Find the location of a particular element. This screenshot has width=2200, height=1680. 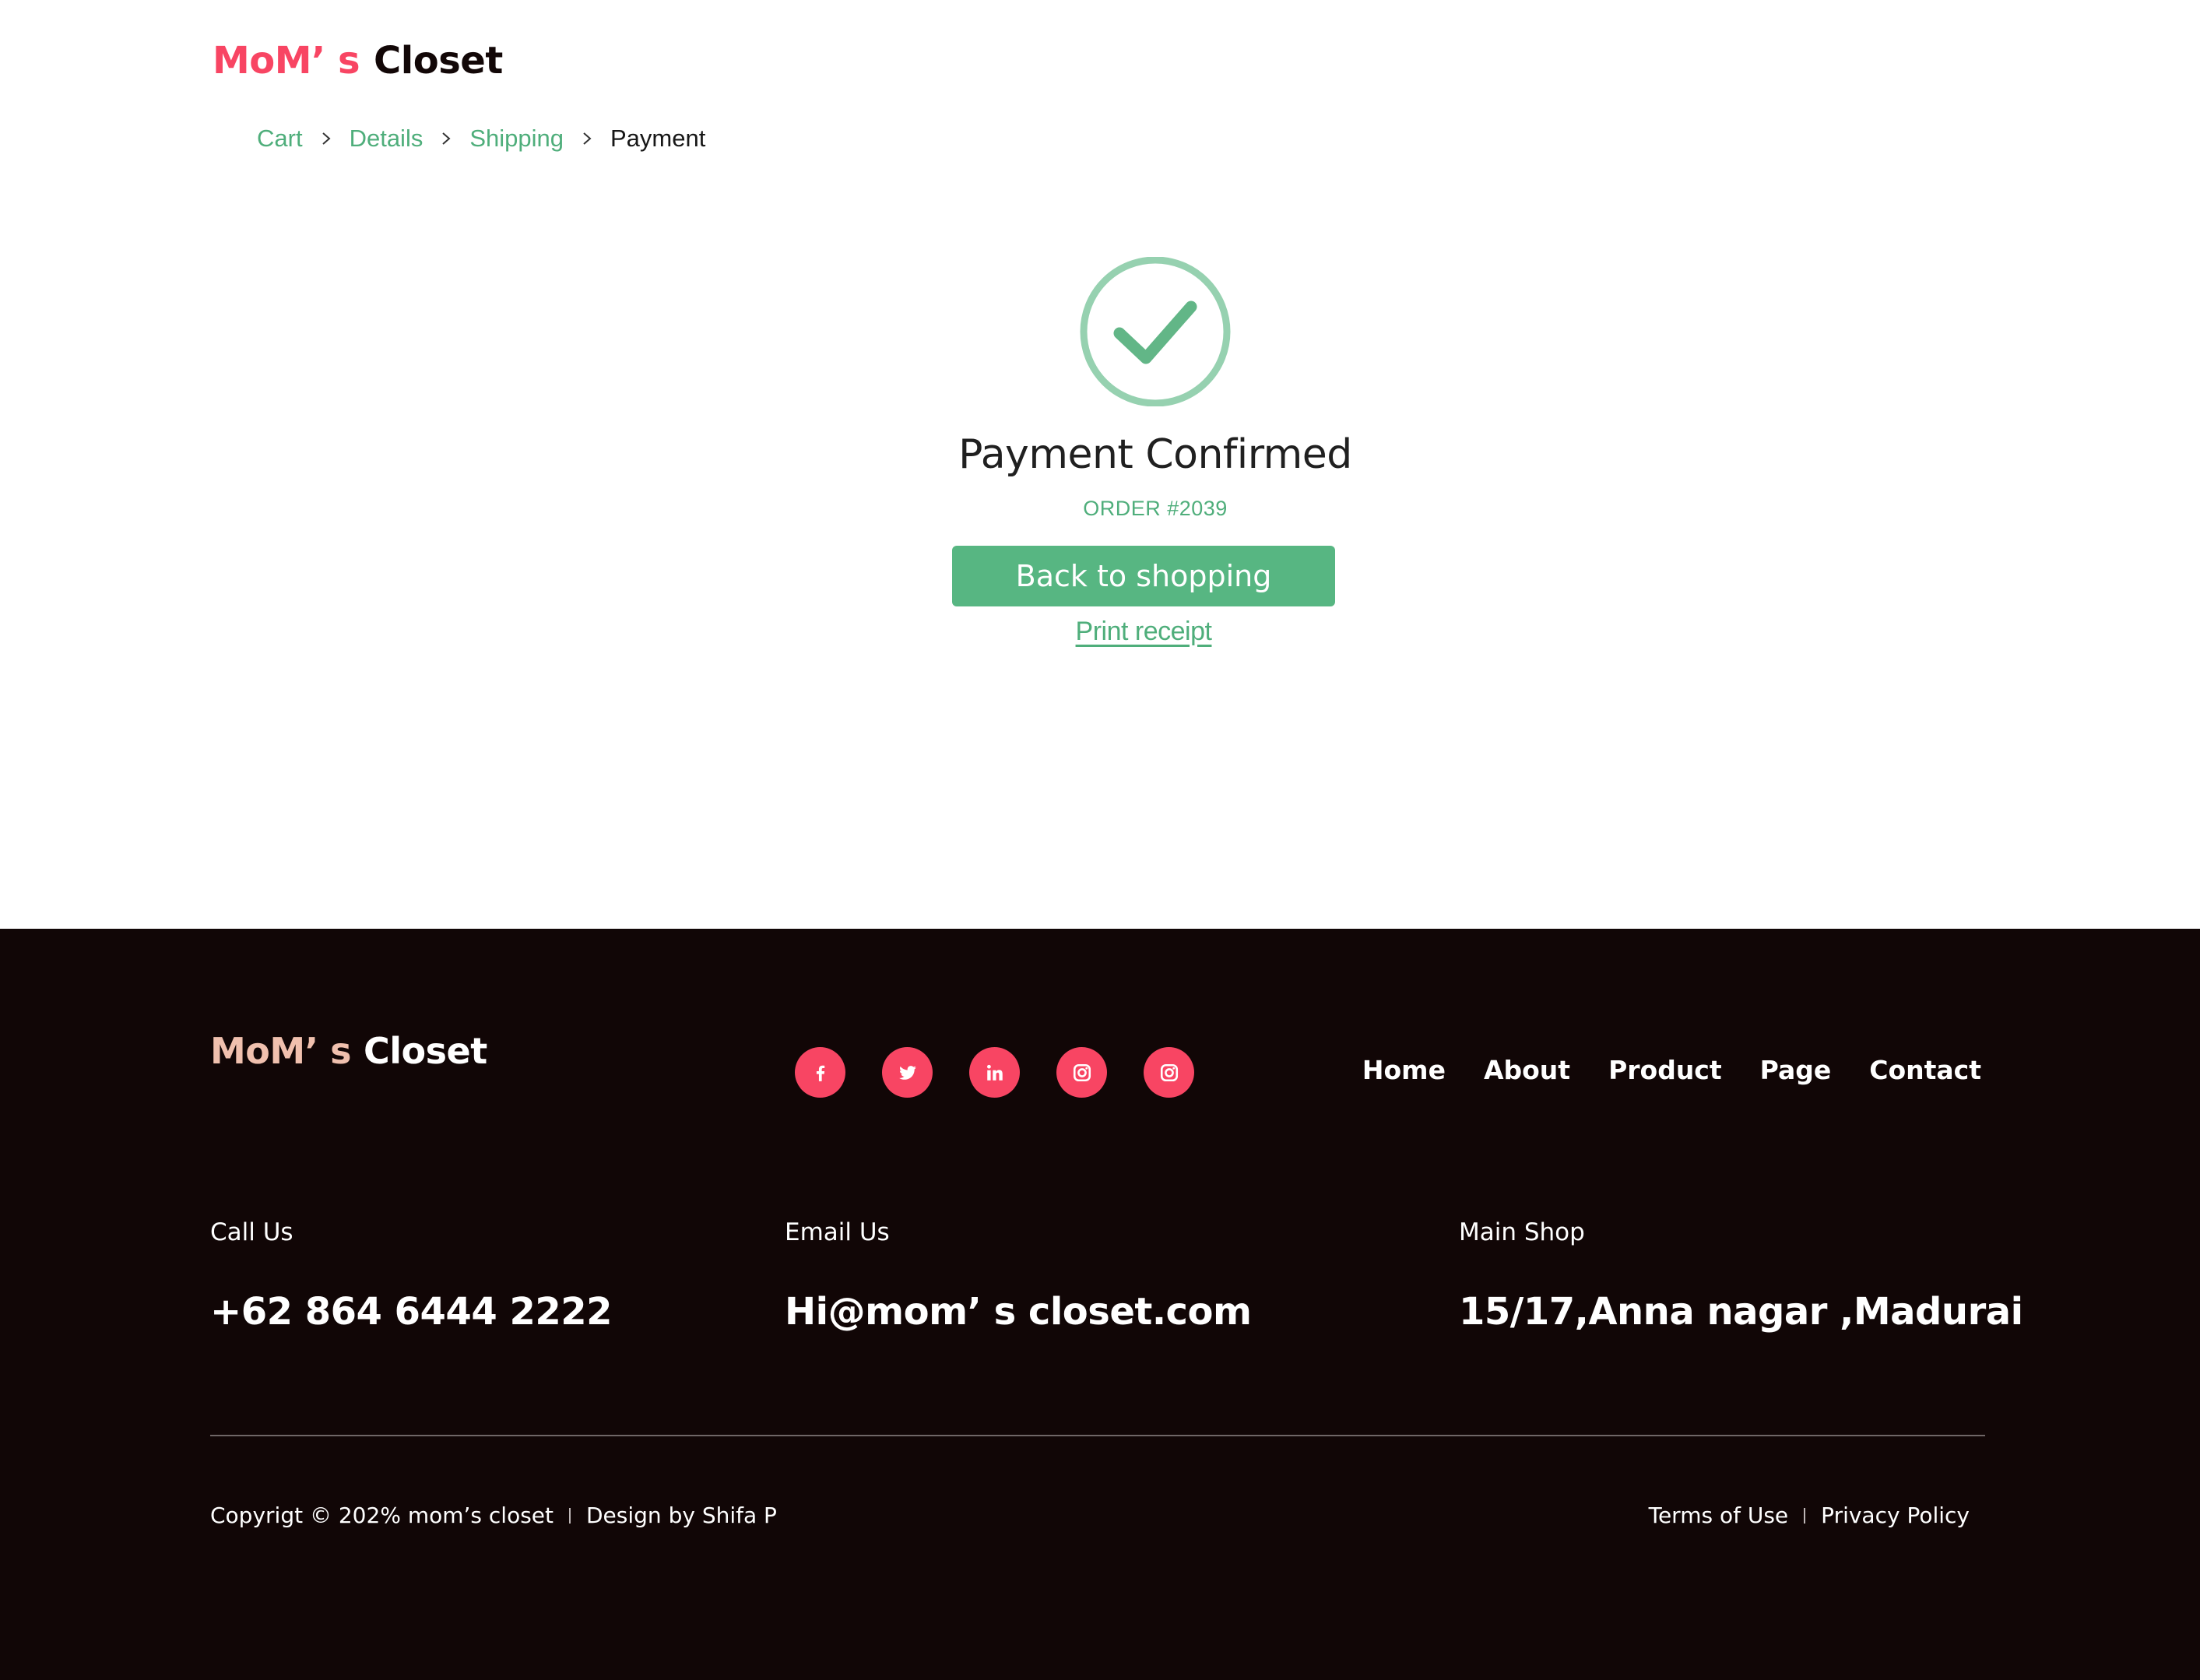

footer-nav-about: About is located at coordinates (1527, 1070).